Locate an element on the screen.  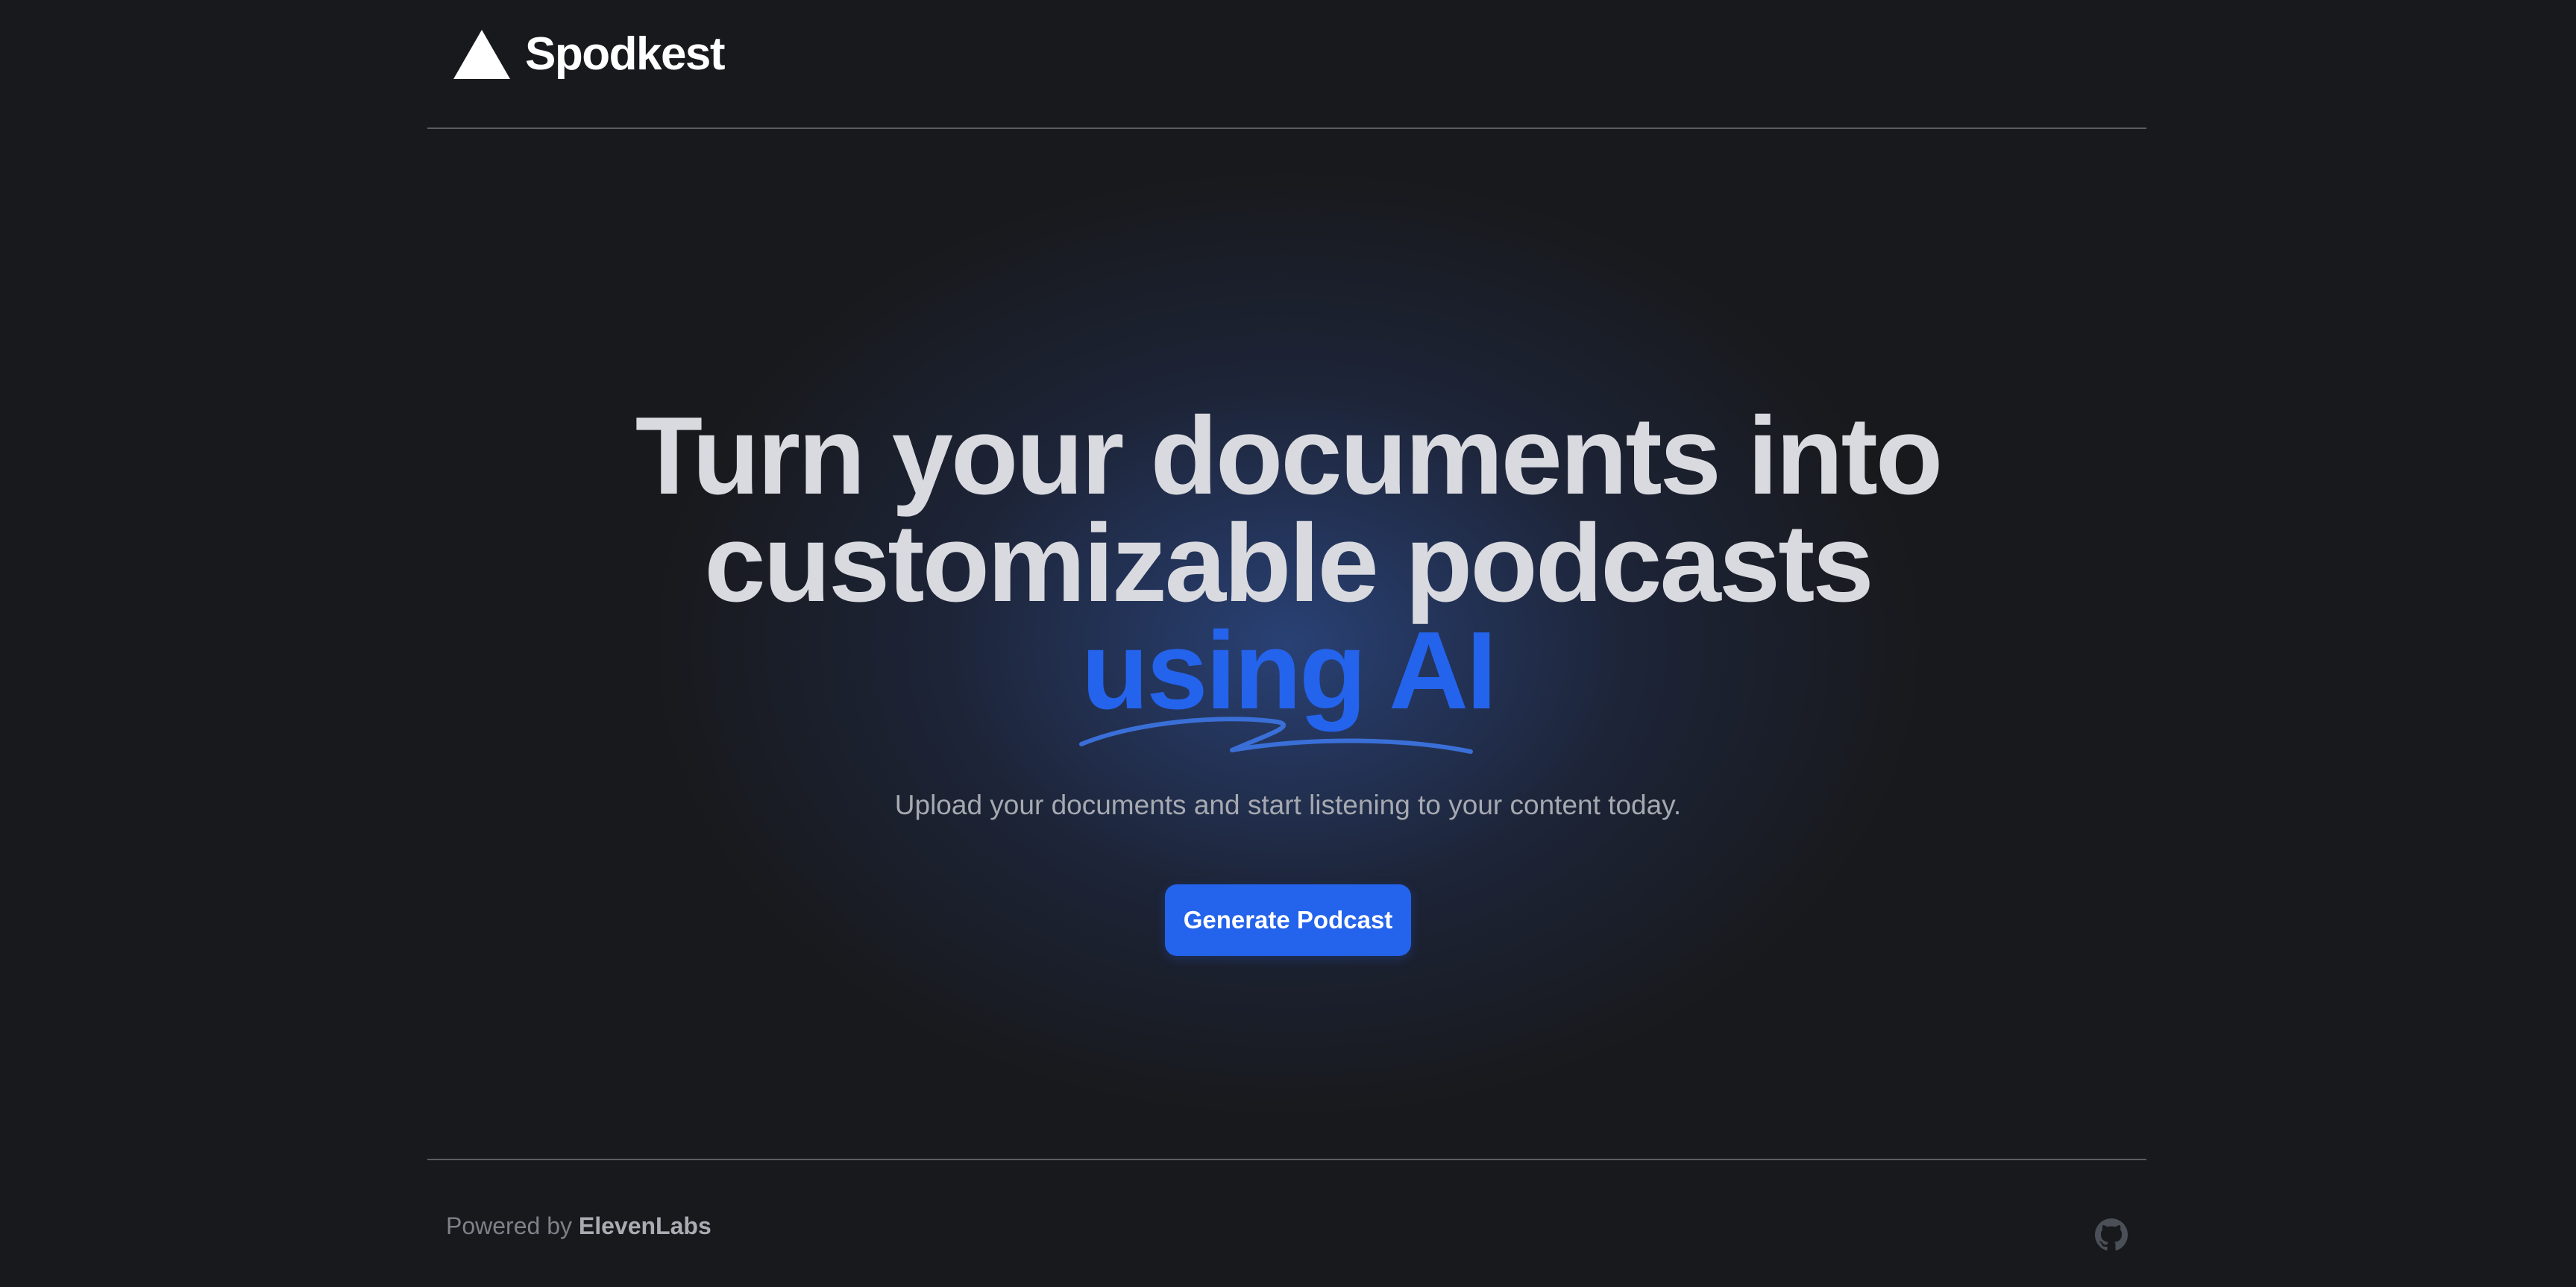
logo-text: Spodkest is located at coordinates (626, 54).